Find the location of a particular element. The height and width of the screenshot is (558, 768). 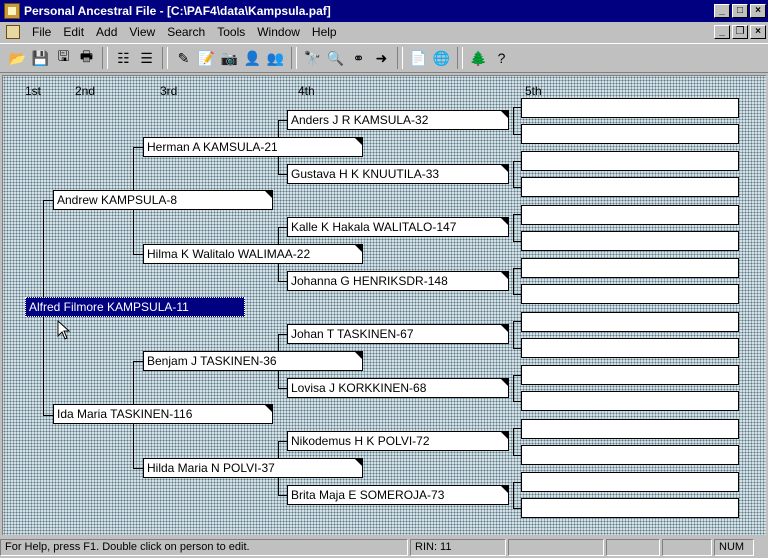

minimize-button: _ is located at coordinates (722, 11).